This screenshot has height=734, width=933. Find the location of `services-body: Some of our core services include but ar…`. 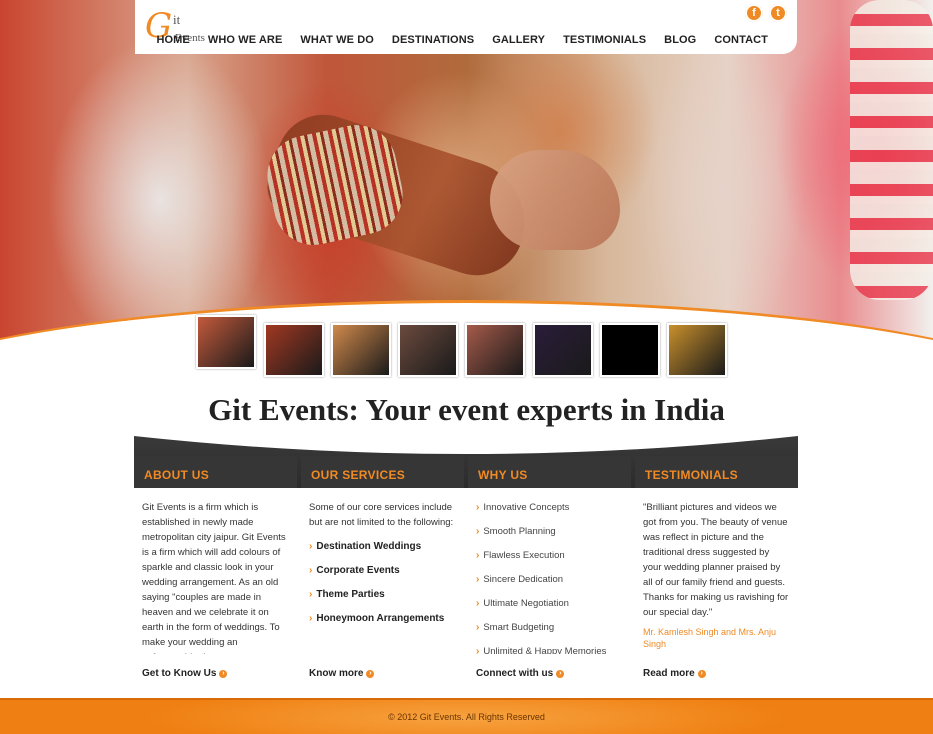

services-body: Some of our core services include but ar… is located at coordinates (382, 571).